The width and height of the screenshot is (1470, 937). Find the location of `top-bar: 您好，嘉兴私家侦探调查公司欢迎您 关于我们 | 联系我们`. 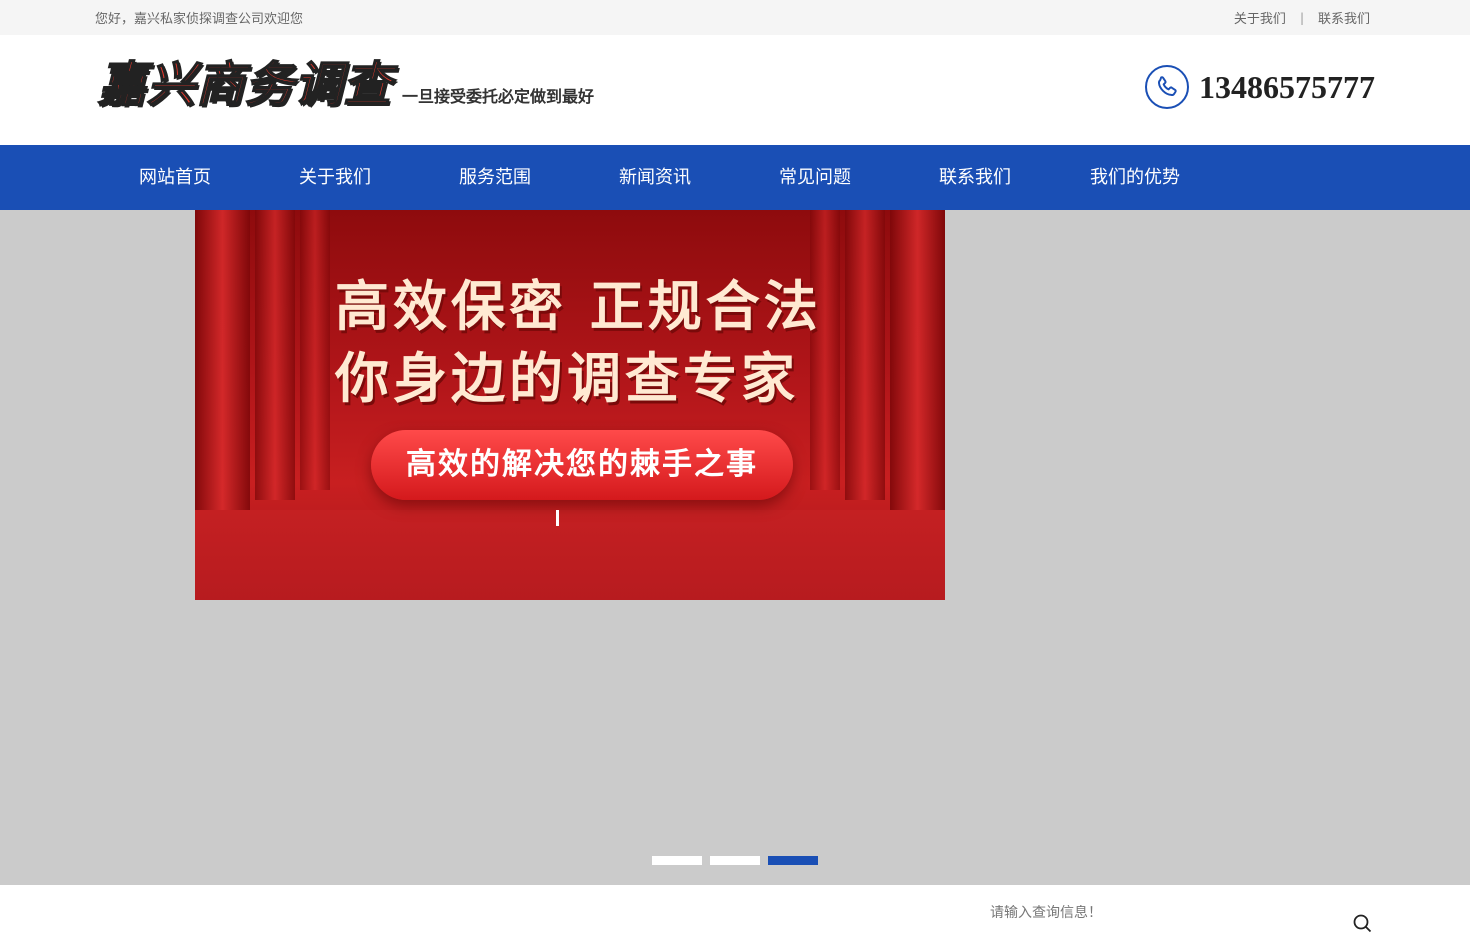

top-bar: 您好，嘉兴私家侦探调查公司欢迎您 关于我们 | 联系我们 is located at coordinates (735, 17).